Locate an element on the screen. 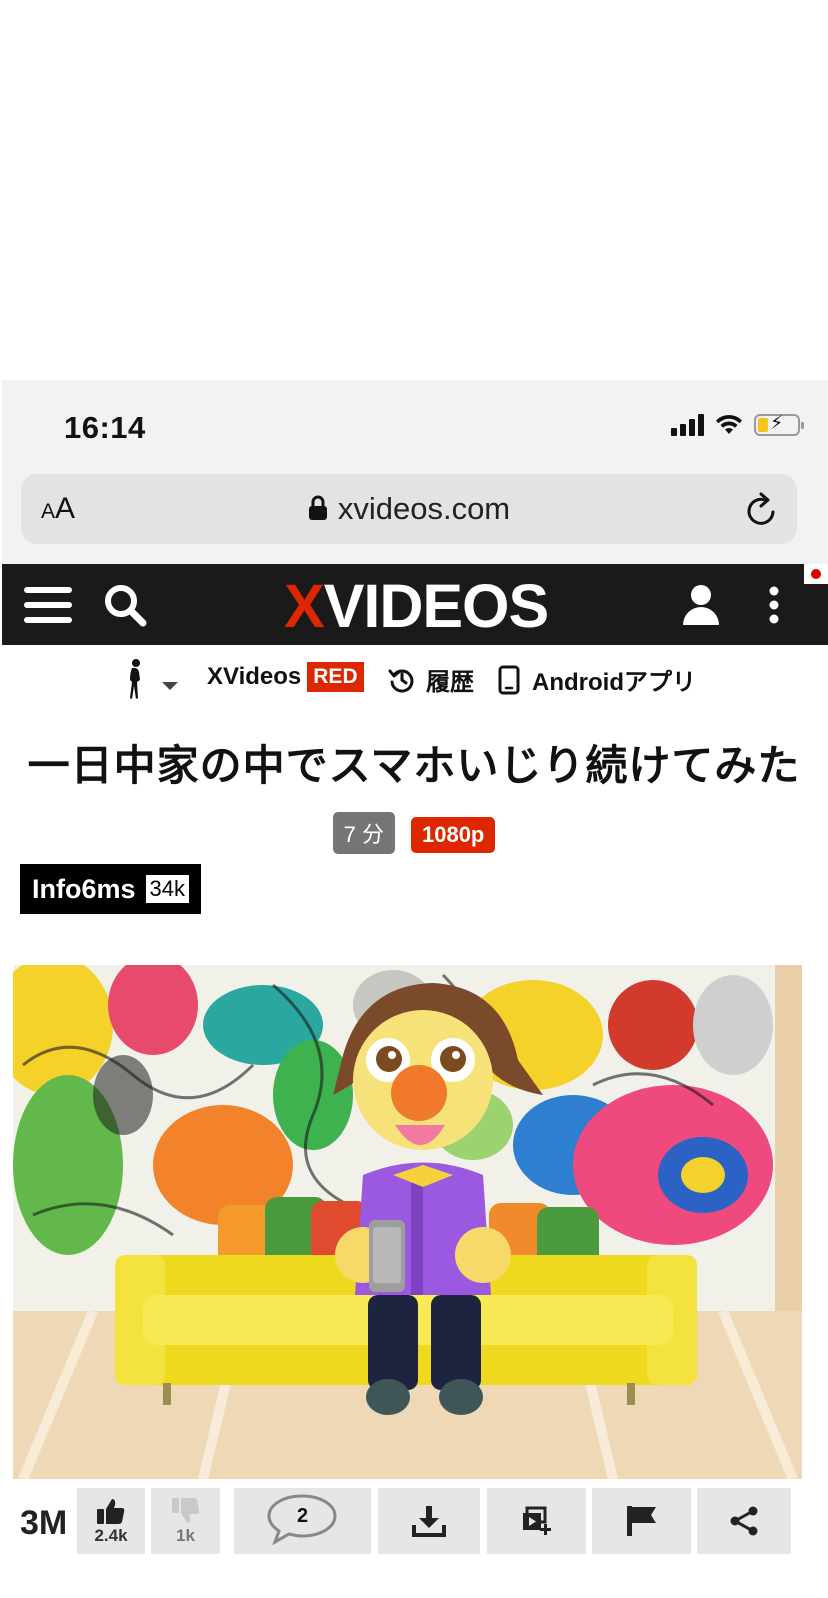 The width and height of the screenshot is (828, 1598). share-button is located at coordinates (744, 1521).